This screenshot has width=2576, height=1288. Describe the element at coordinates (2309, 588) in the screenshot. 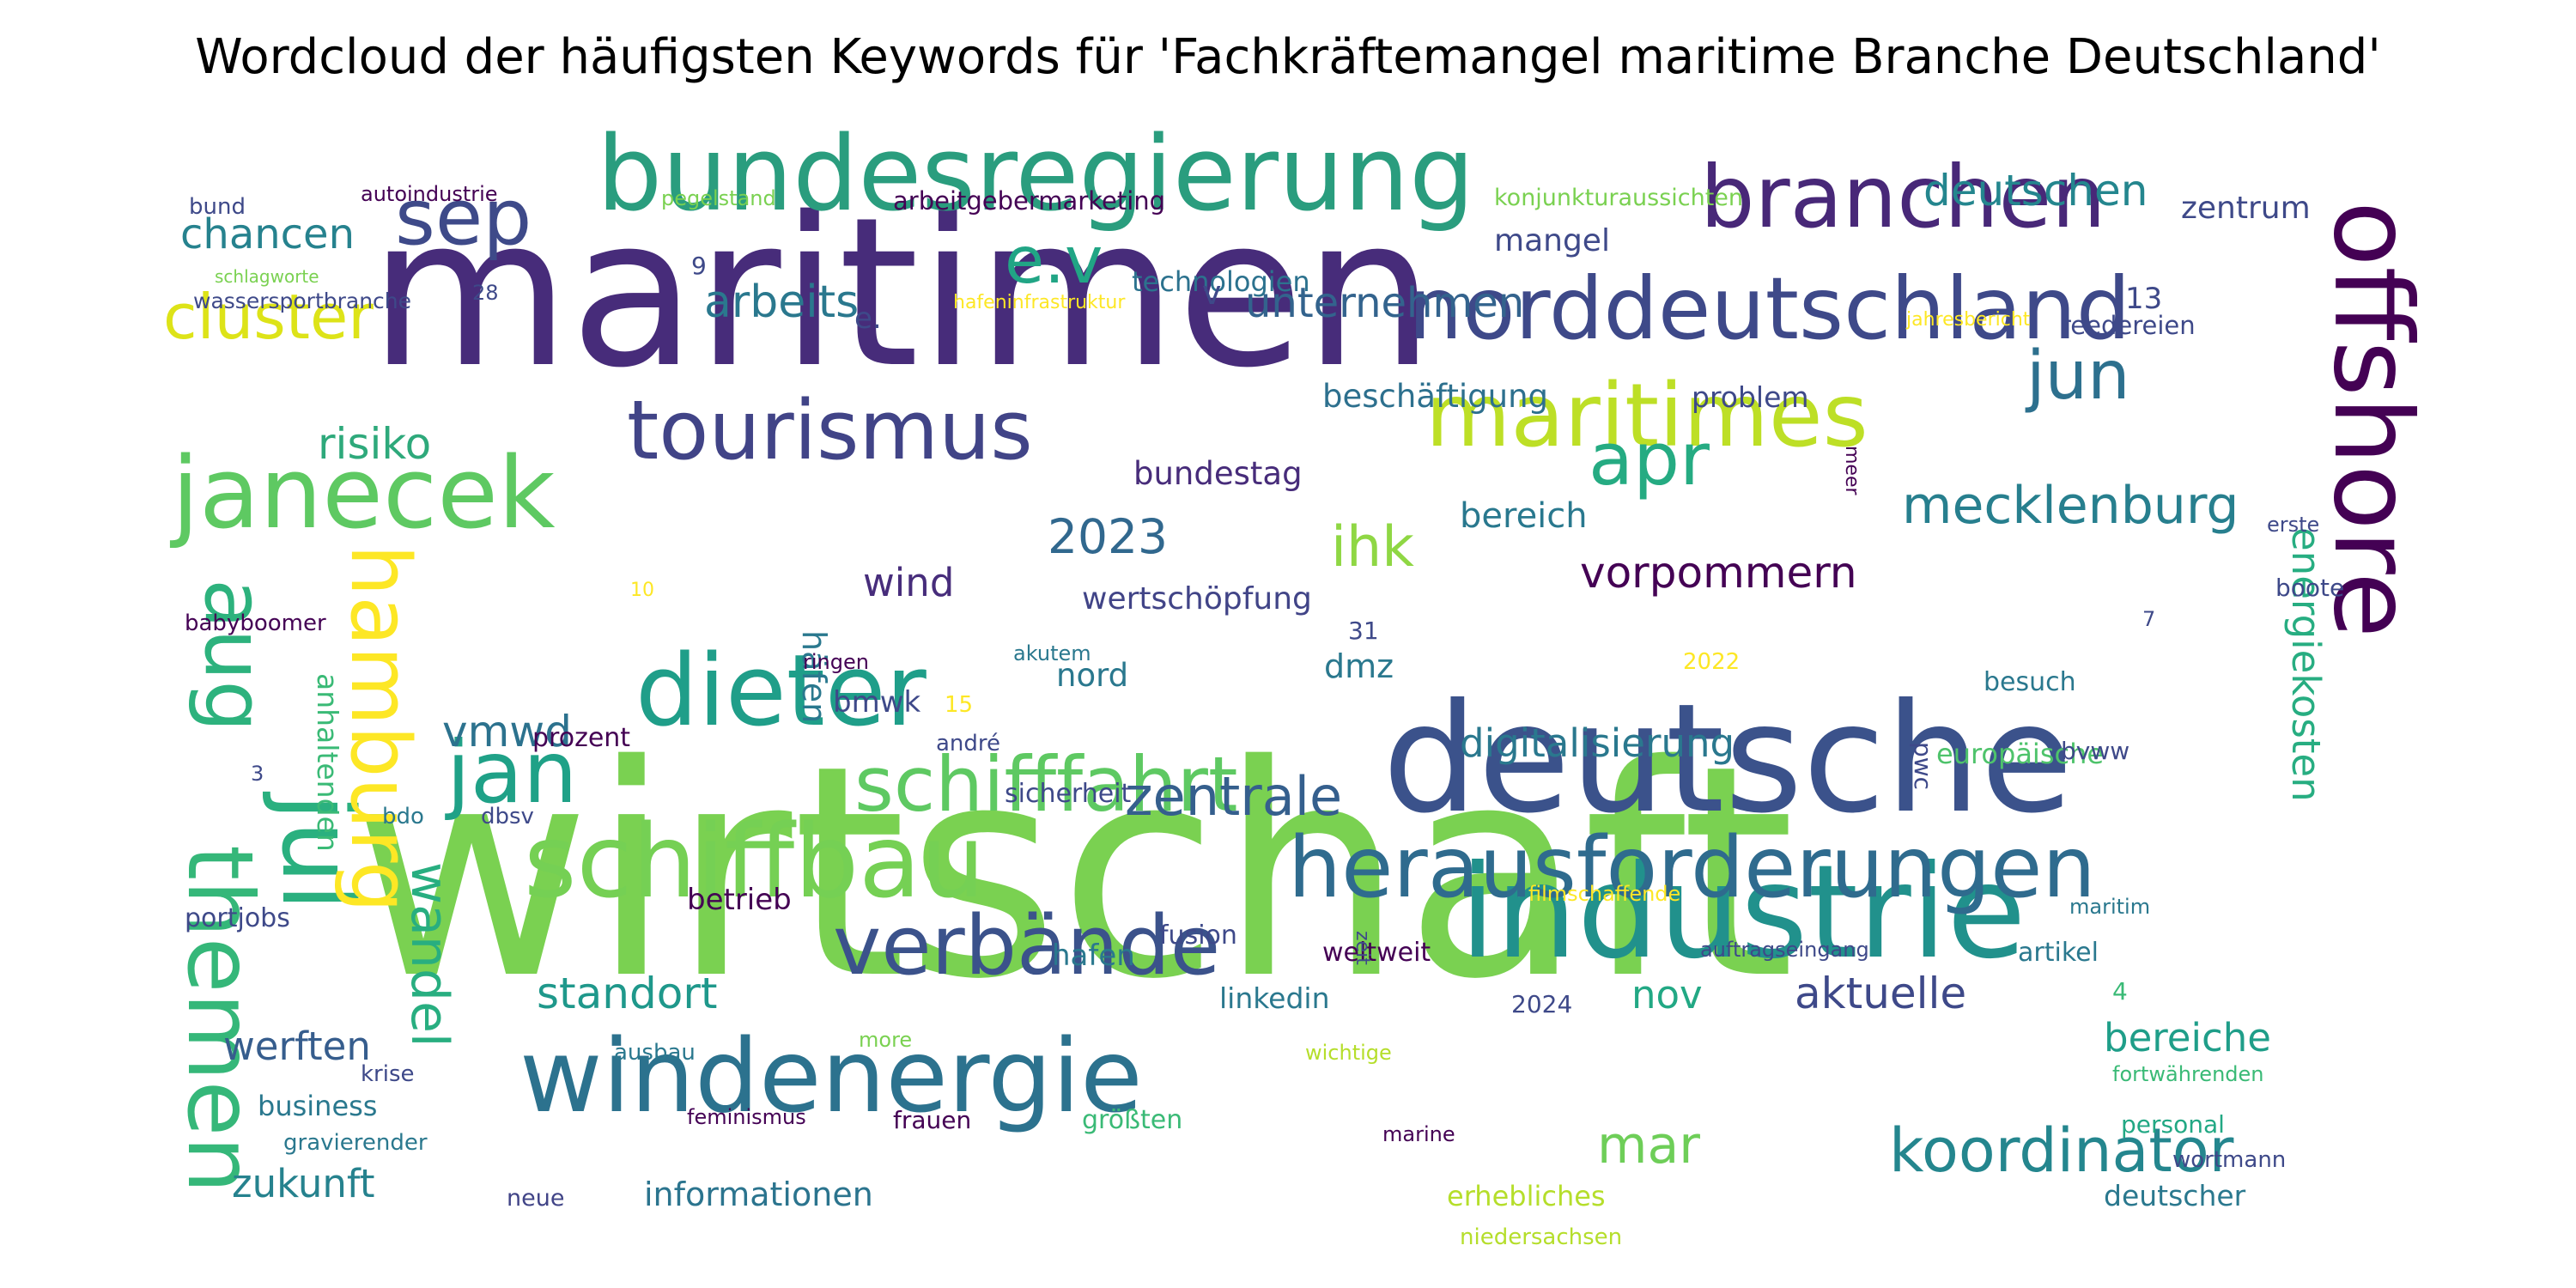

I see `word-boote: boote` at that location.